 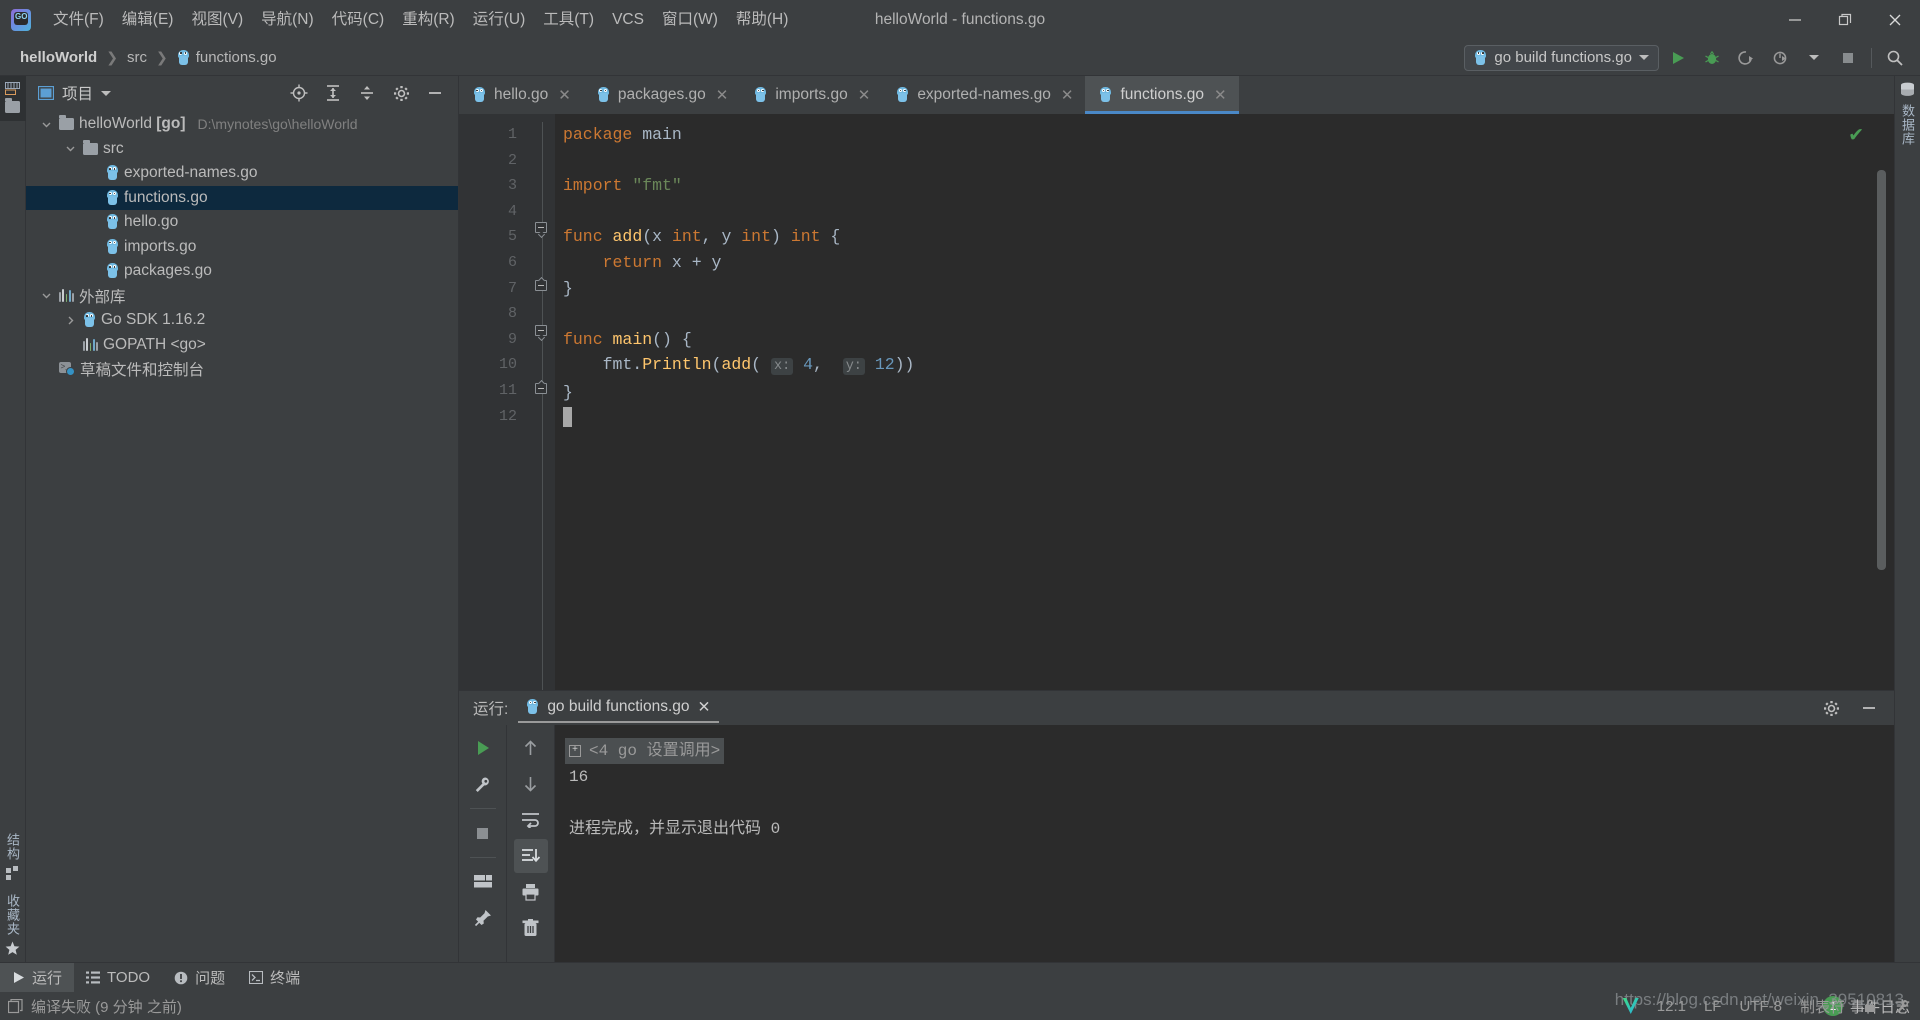 What do you see at coordinates (242, 247) in the screenshot?
I see `tree-item-imports-go: imports.go` at bounding box center [242, 247].